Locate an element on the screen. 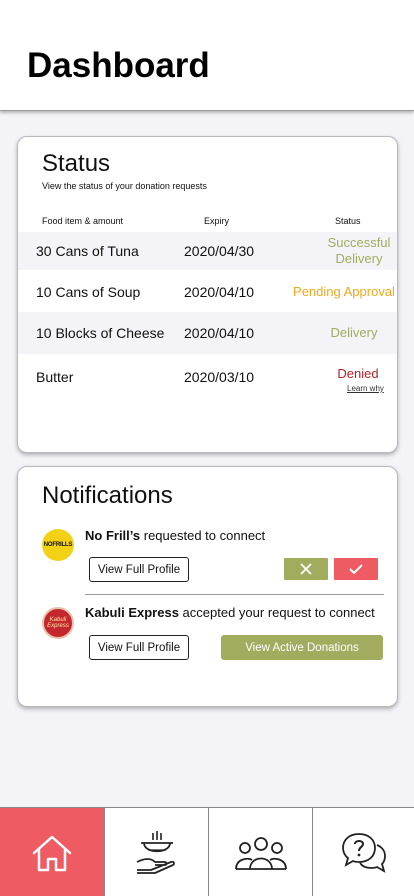 Image resolution: width=414 pixels, height=896 pixels. nofrills-logo: NOFRILLS is located at coordinates (58, 545).